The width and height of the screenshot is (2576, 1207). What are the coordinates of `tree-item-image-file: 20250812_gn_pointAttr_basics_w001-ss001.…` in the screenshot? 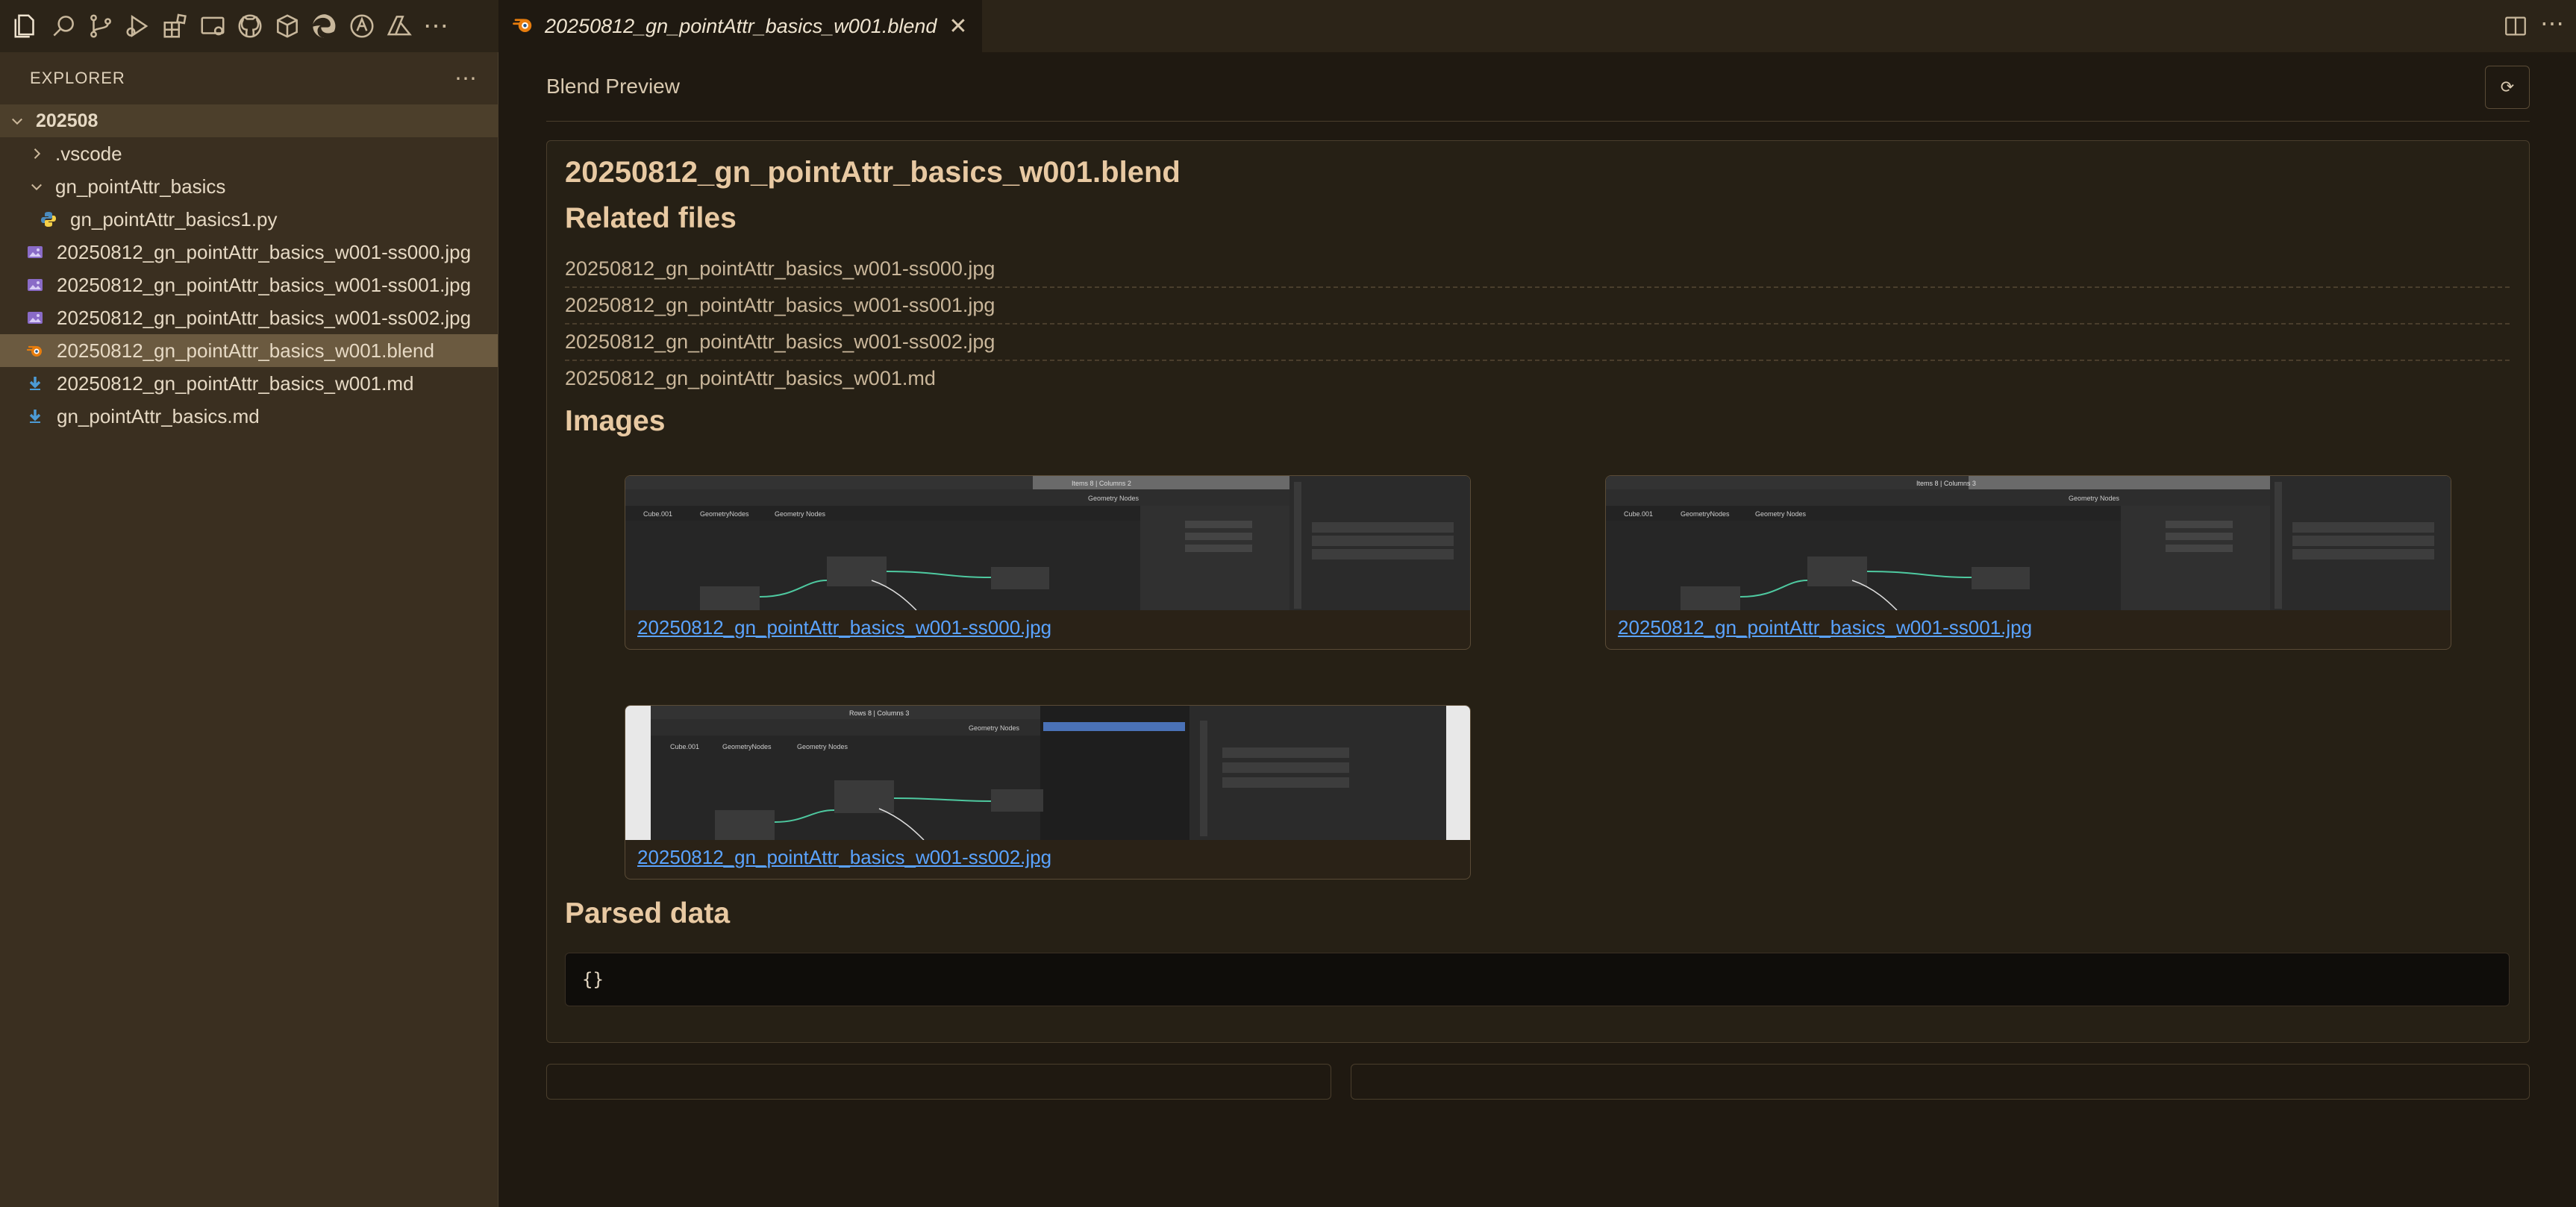 It's located at (249, 285).